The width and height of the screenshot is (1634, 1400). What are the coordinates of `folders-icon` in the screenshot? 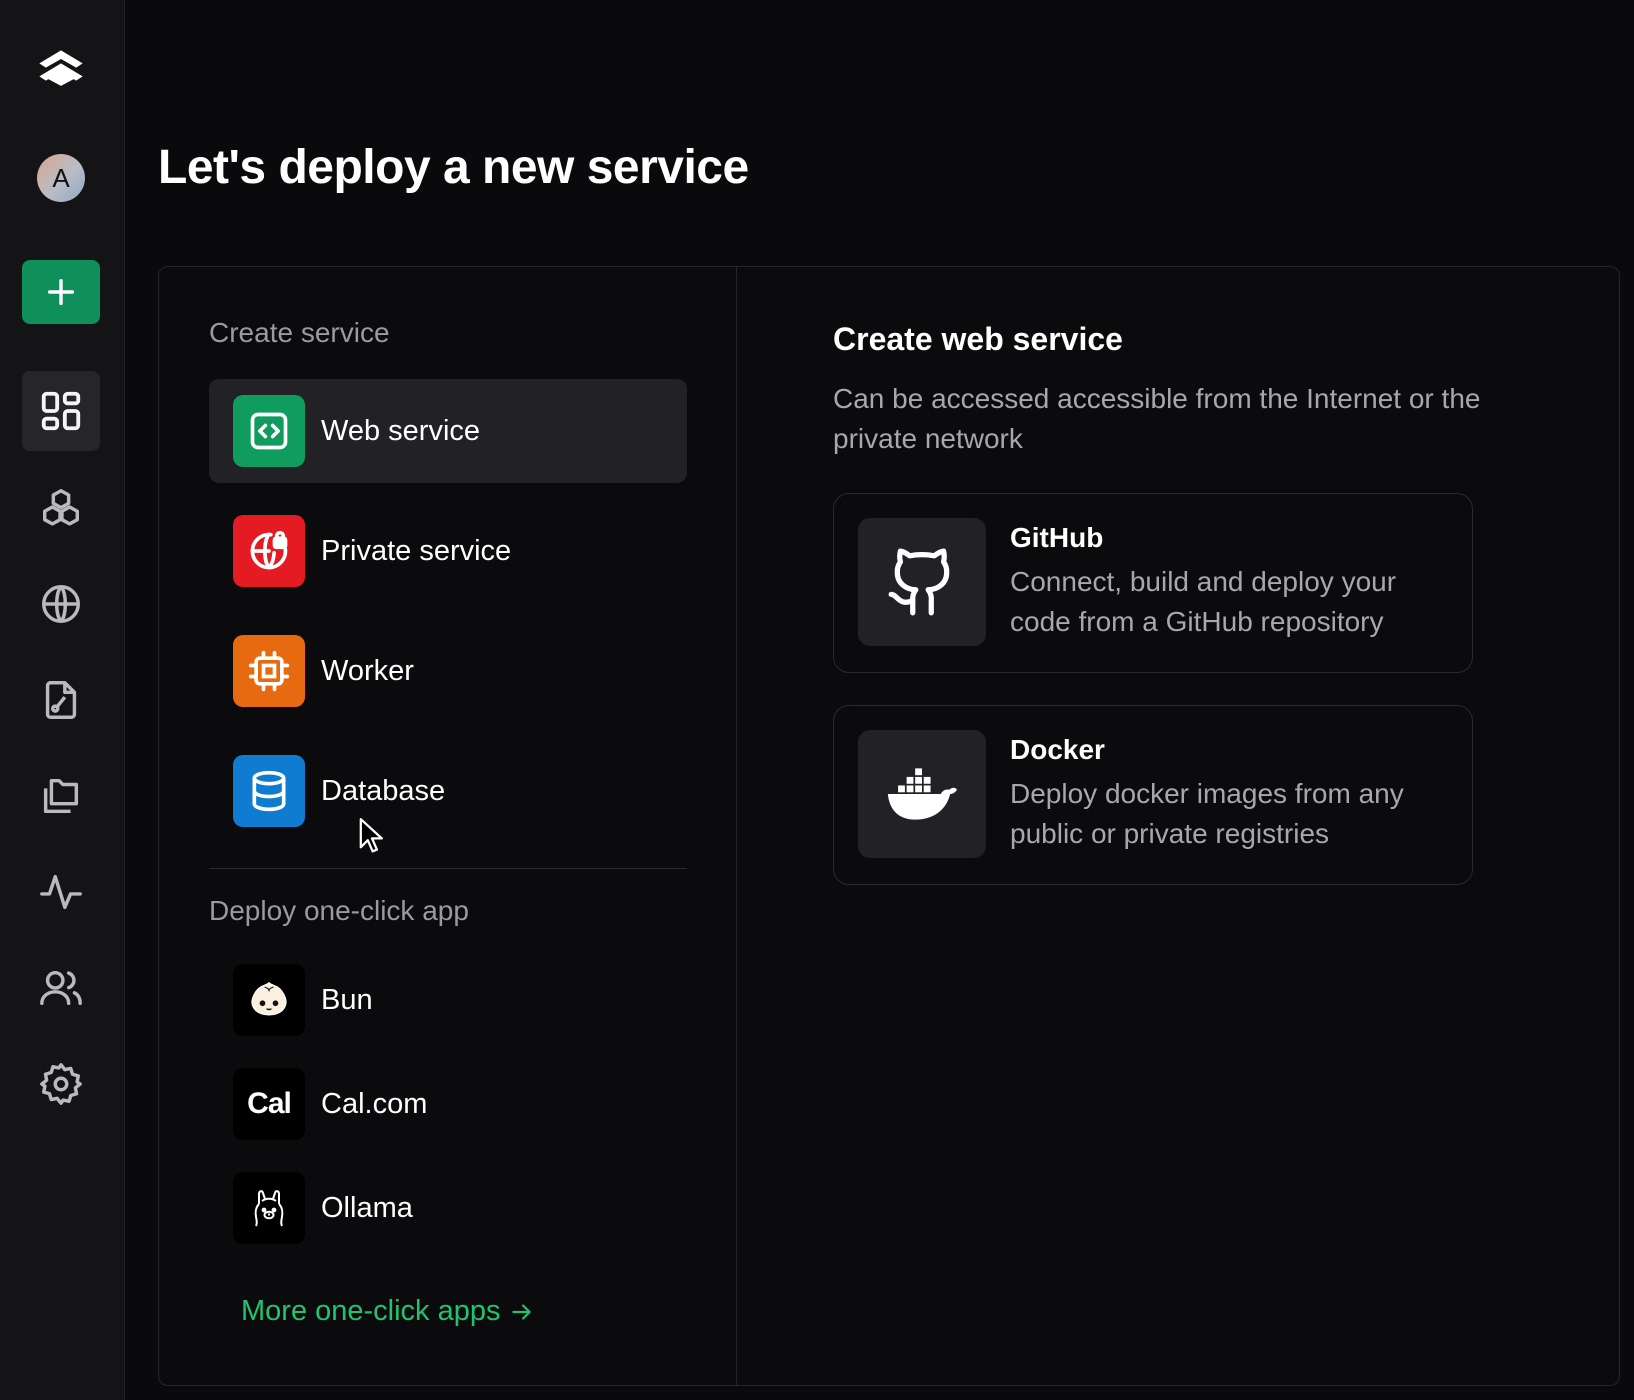 It's located at (61, 796).